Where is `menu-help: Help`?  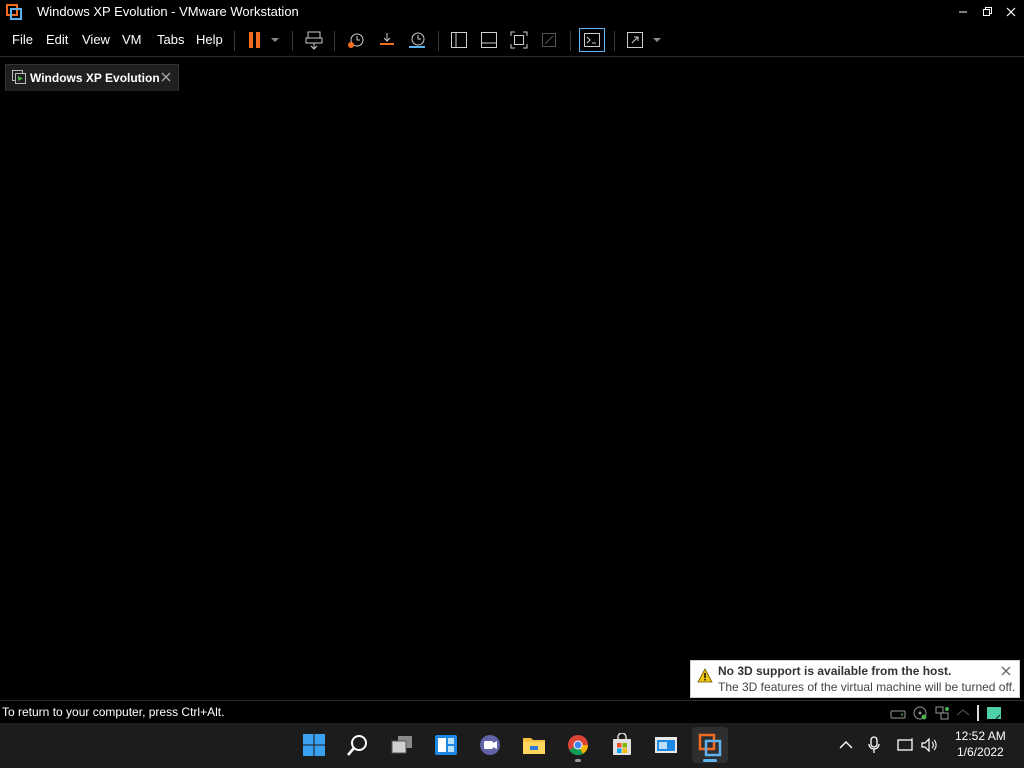
menu-help: Help is located at coordinates (209, 39).